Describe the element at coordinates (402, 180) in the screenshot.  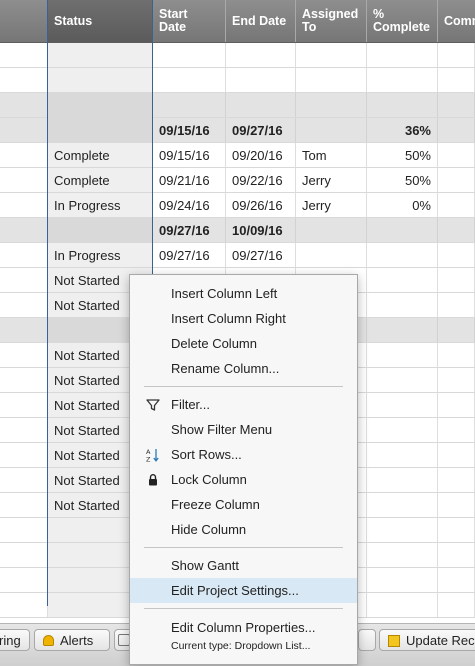
I see `percent-complete-cell: 50%` at that location.